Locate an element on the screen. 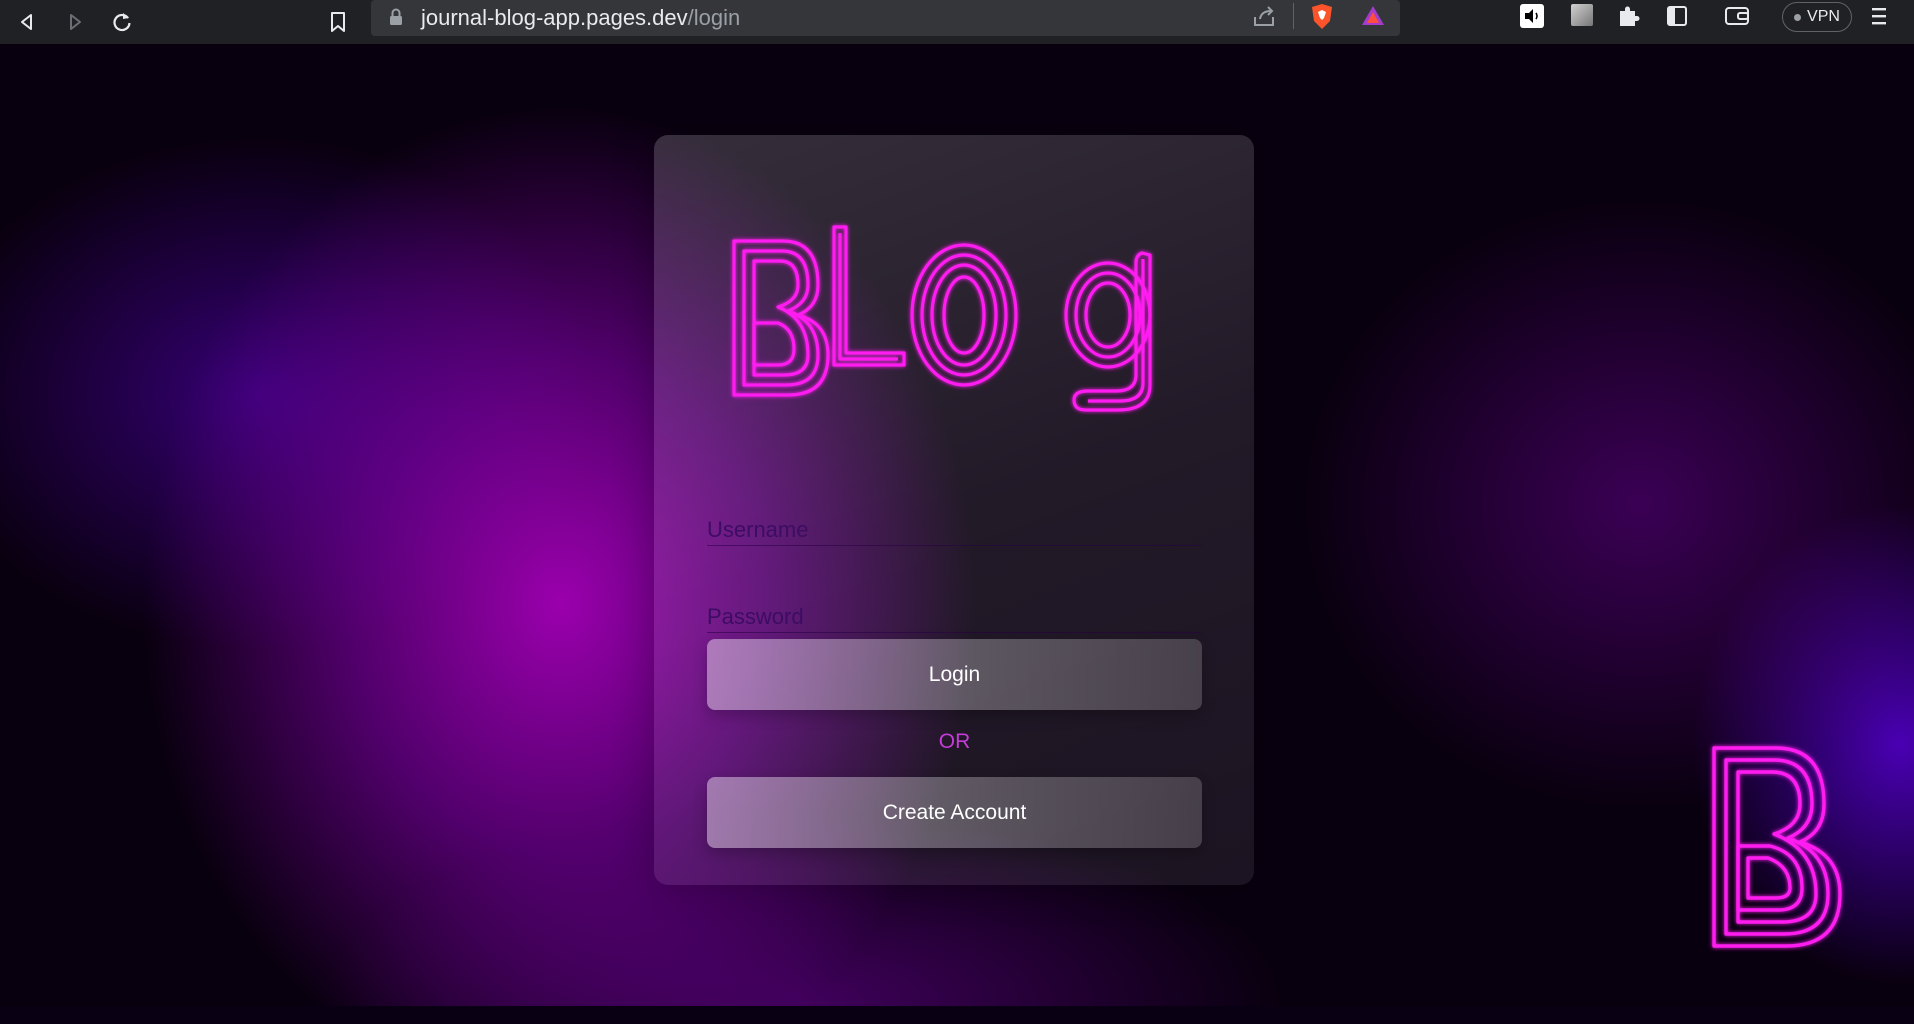 This screenshot has height=1024, width=1914. vpn-button: VPN is located at coordinates (1817, 17).